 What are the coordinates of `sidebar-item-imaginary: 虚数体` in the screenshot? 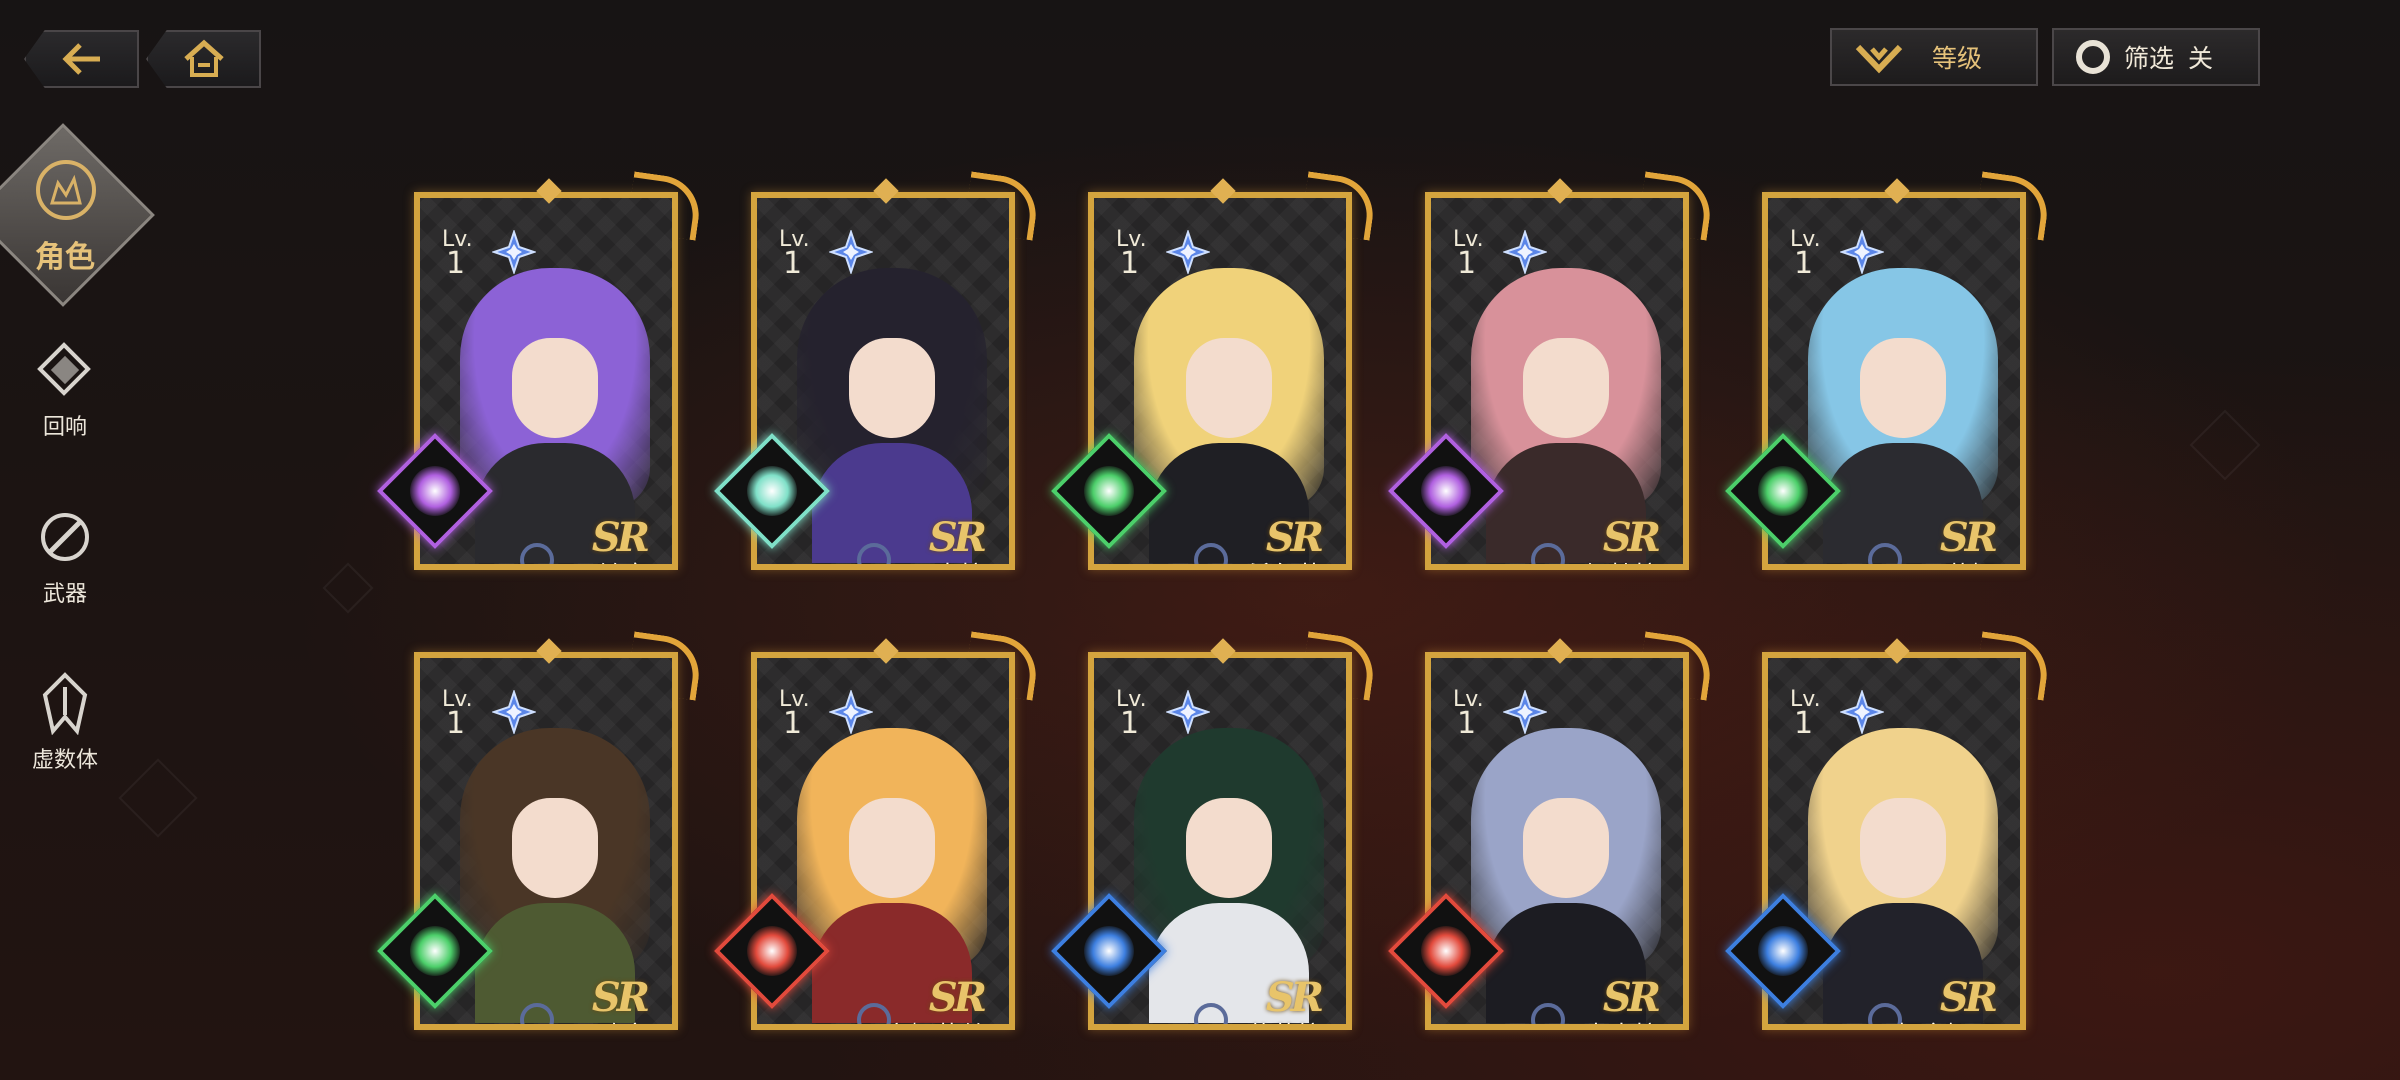 It's located at (65, 721).